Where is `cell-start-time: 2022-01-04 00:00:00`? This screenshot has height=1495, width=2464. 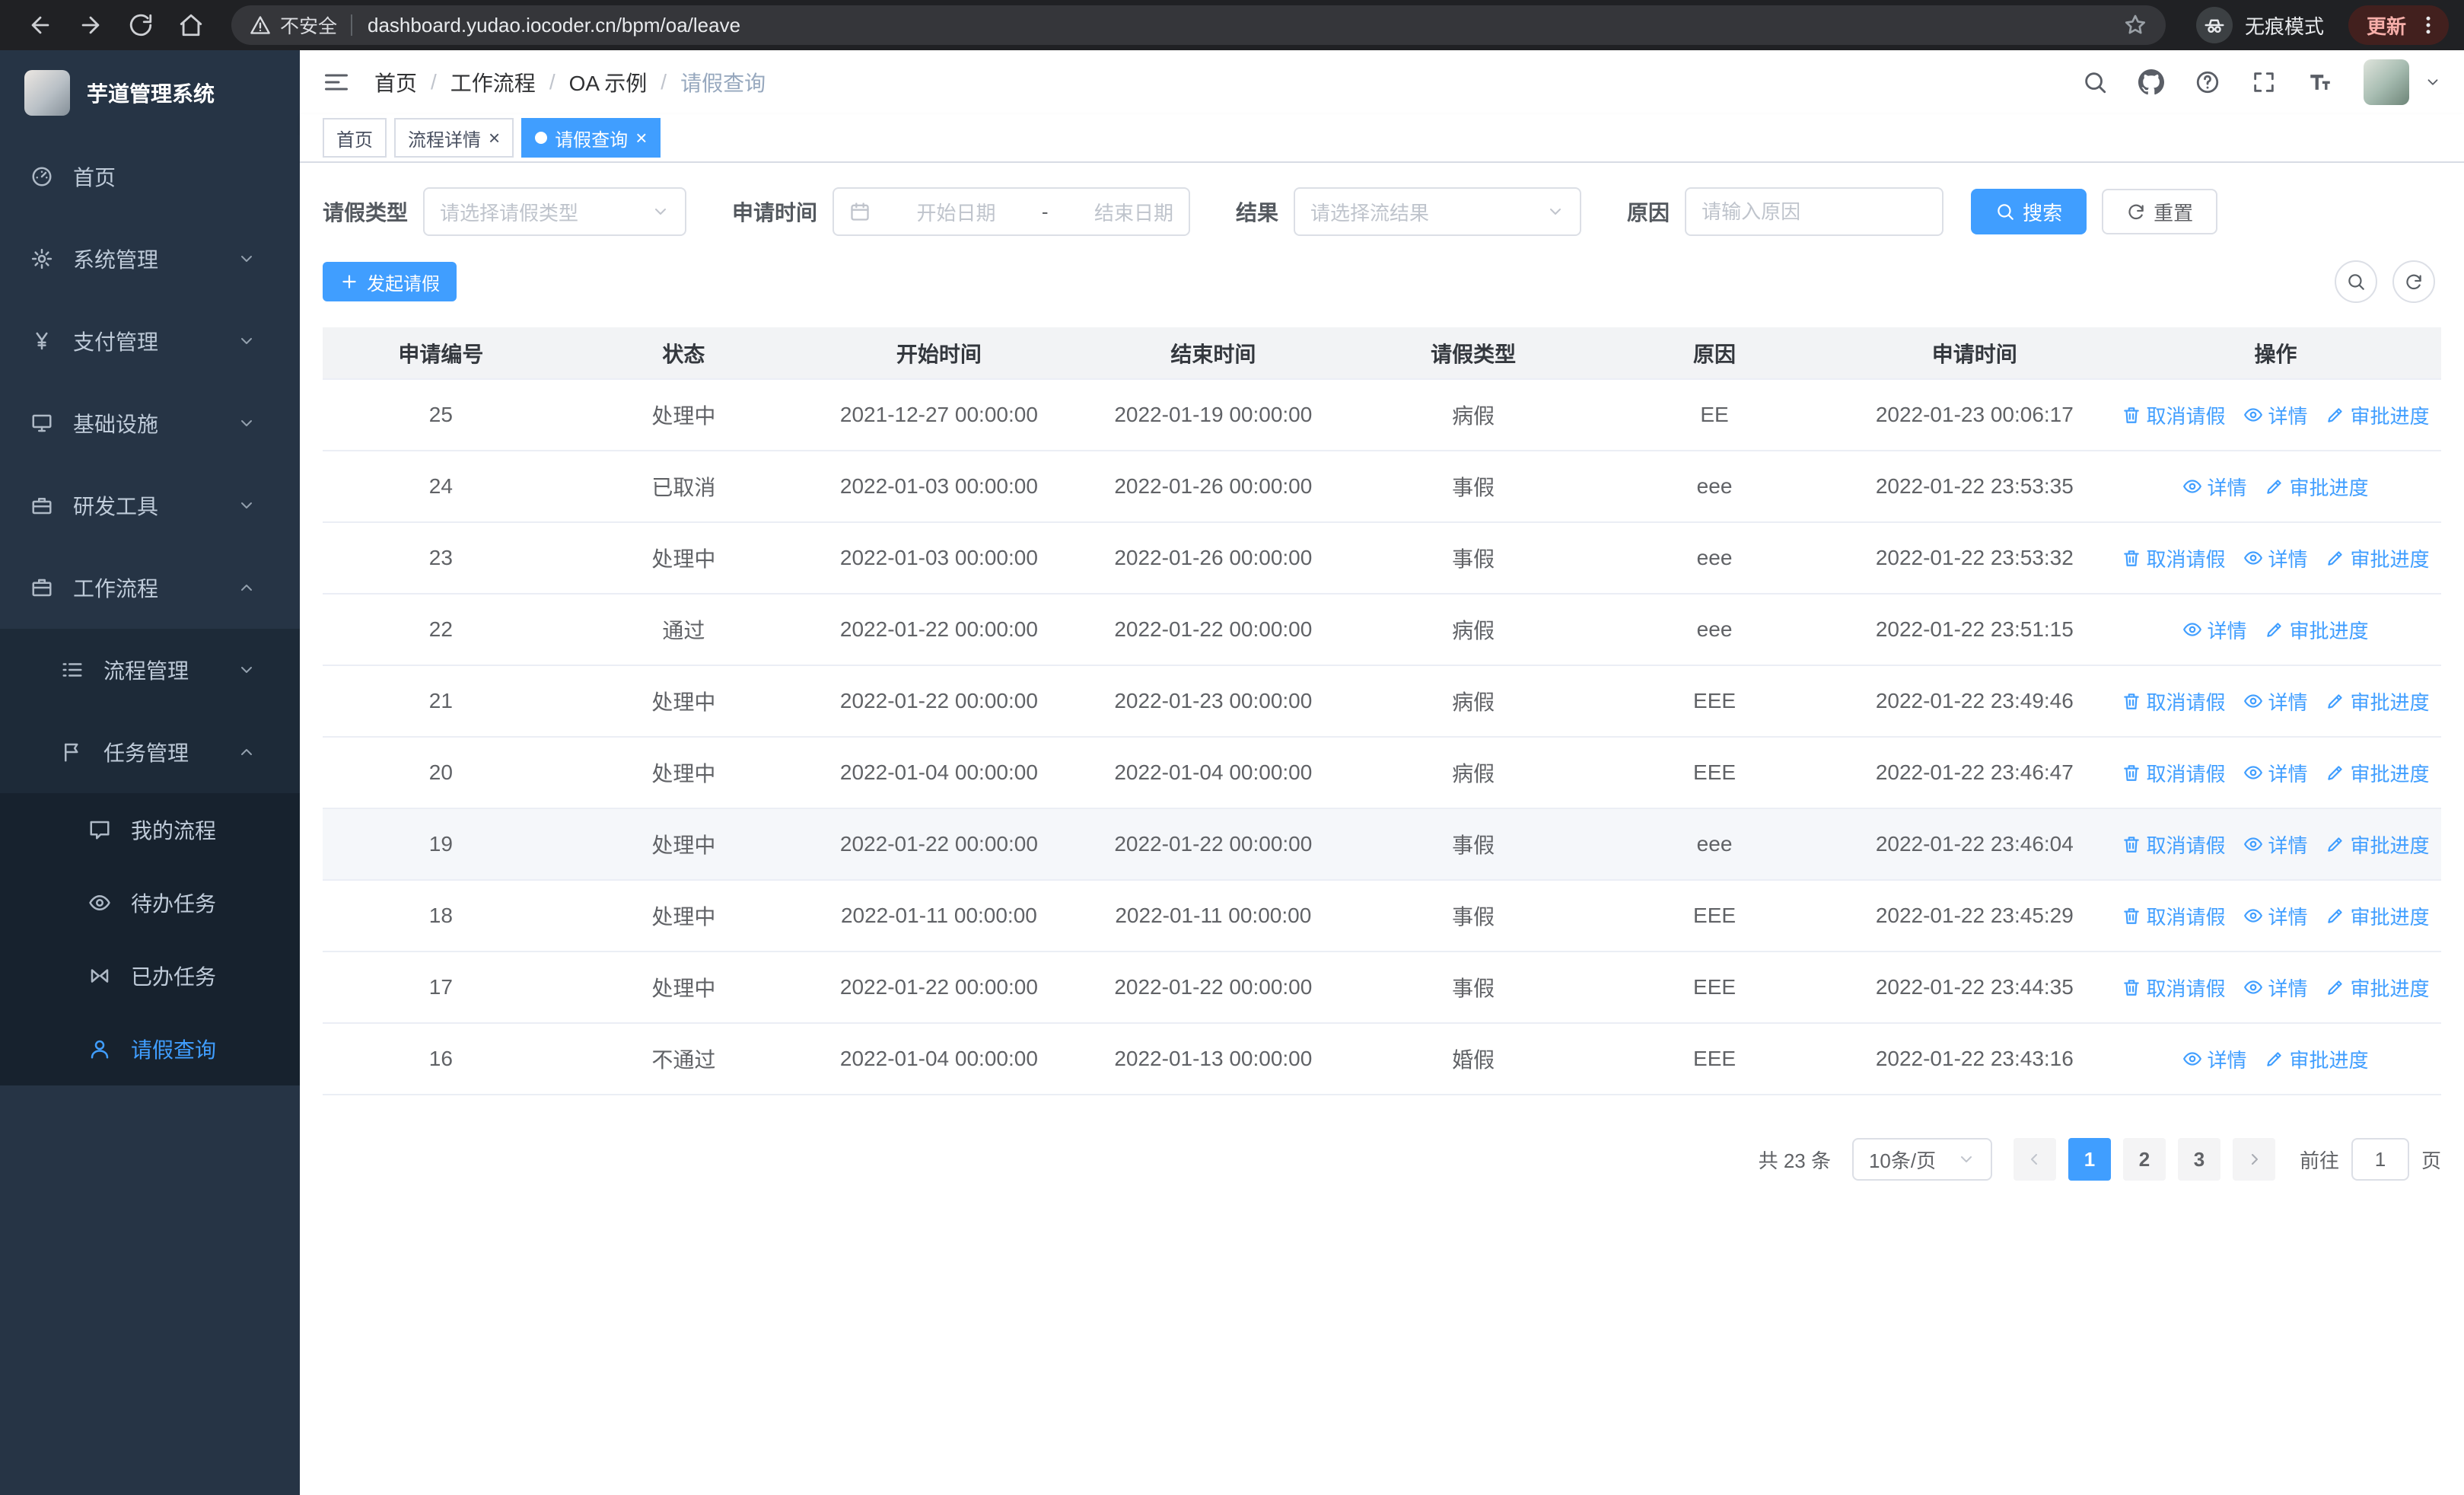 cell-start-time: 2022-01-04 00:00:00 is located at coordinates (938, 1059).